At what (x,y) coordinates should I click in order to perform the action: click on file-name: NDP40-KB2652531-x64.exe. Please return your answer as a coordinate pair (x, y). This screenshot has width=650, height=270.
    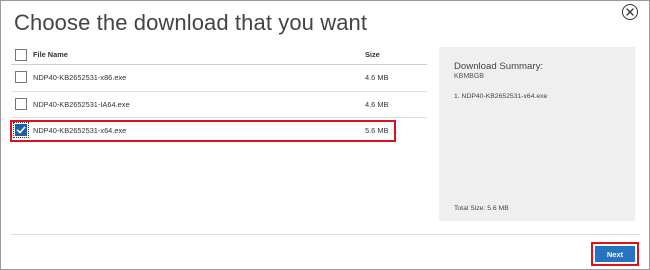
    Looking at the image, I should click on (80, 130).